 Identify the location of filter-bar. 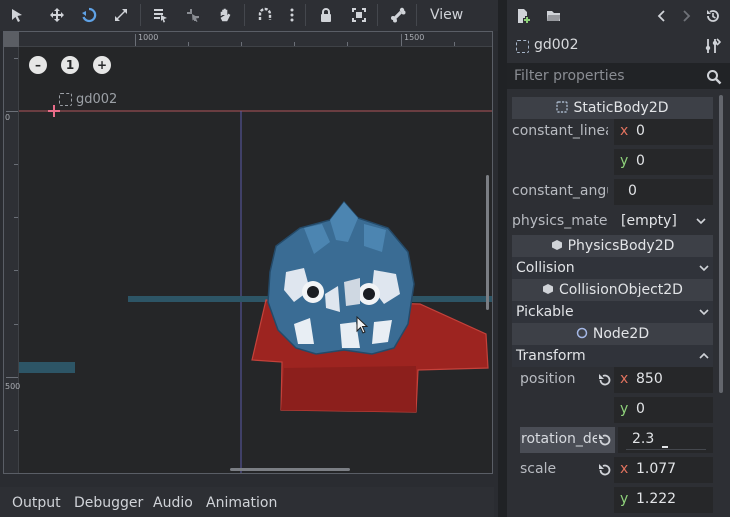
(618, 76).